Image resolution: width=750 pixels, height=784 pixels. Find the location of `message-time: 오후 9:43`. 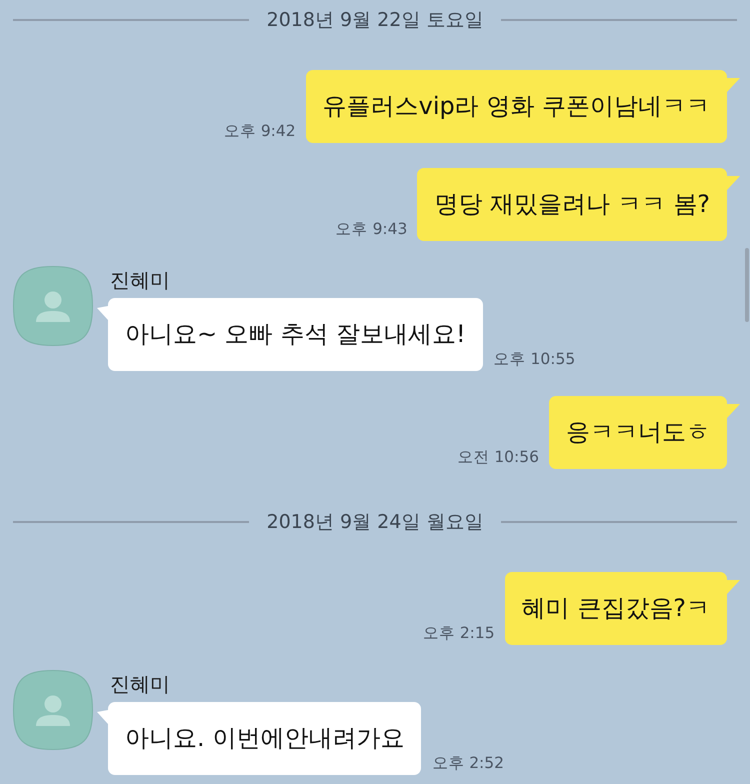

message-time: 오후 9:43 is located at coordinates (372, 229).